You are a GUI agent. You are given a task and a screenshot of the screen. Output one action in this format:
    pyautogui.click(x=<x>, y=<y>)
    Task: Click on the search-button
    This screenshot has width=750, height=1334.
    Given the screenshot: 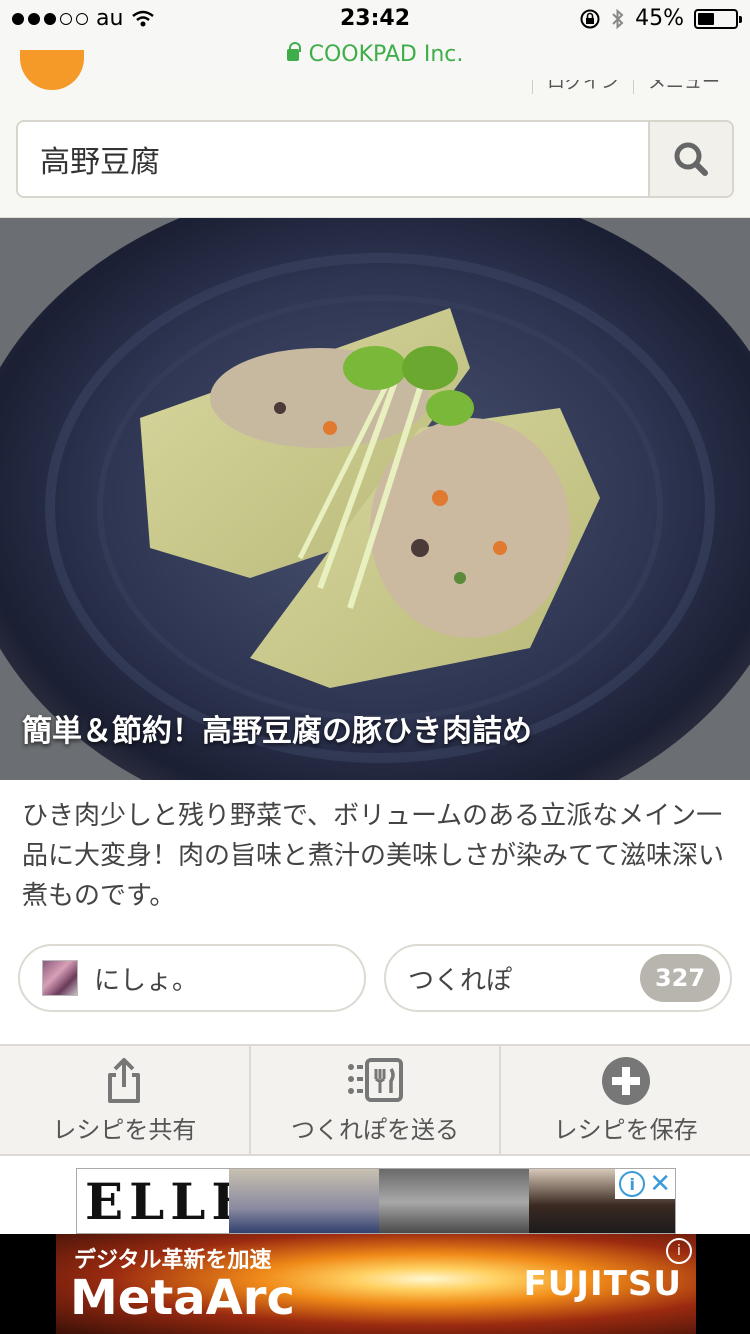 What is the action you would take?
    pyautogui.click(x=690, y=159)
    